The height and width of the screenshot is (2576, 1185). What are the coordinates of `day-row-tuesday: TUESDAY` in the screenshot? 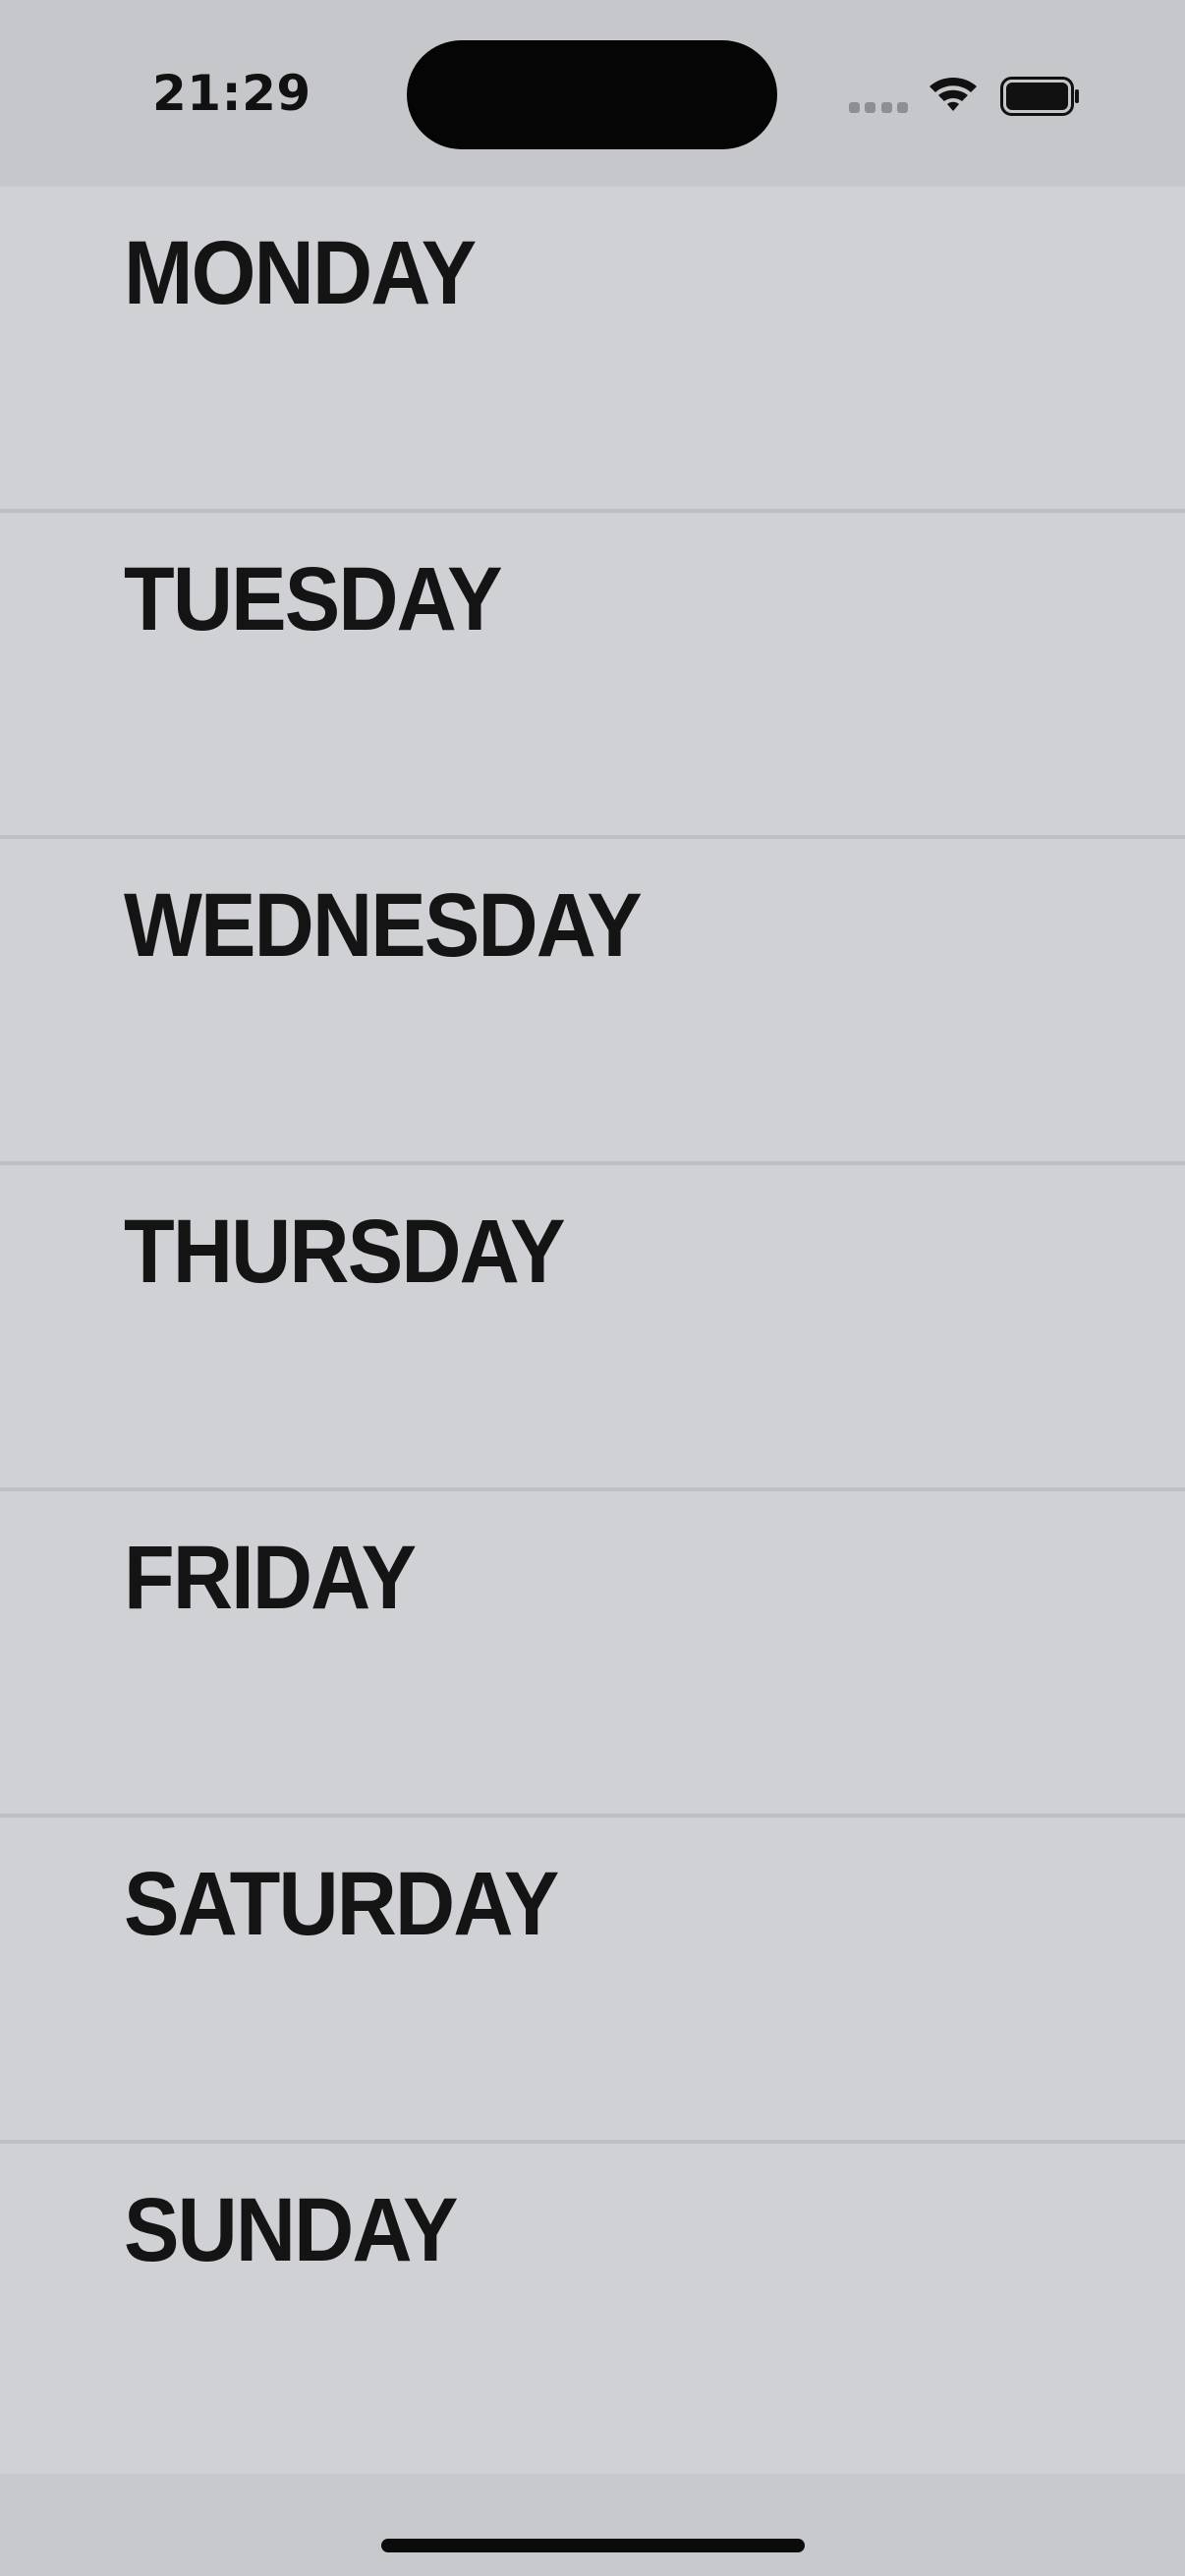 It's located at (592, 676).